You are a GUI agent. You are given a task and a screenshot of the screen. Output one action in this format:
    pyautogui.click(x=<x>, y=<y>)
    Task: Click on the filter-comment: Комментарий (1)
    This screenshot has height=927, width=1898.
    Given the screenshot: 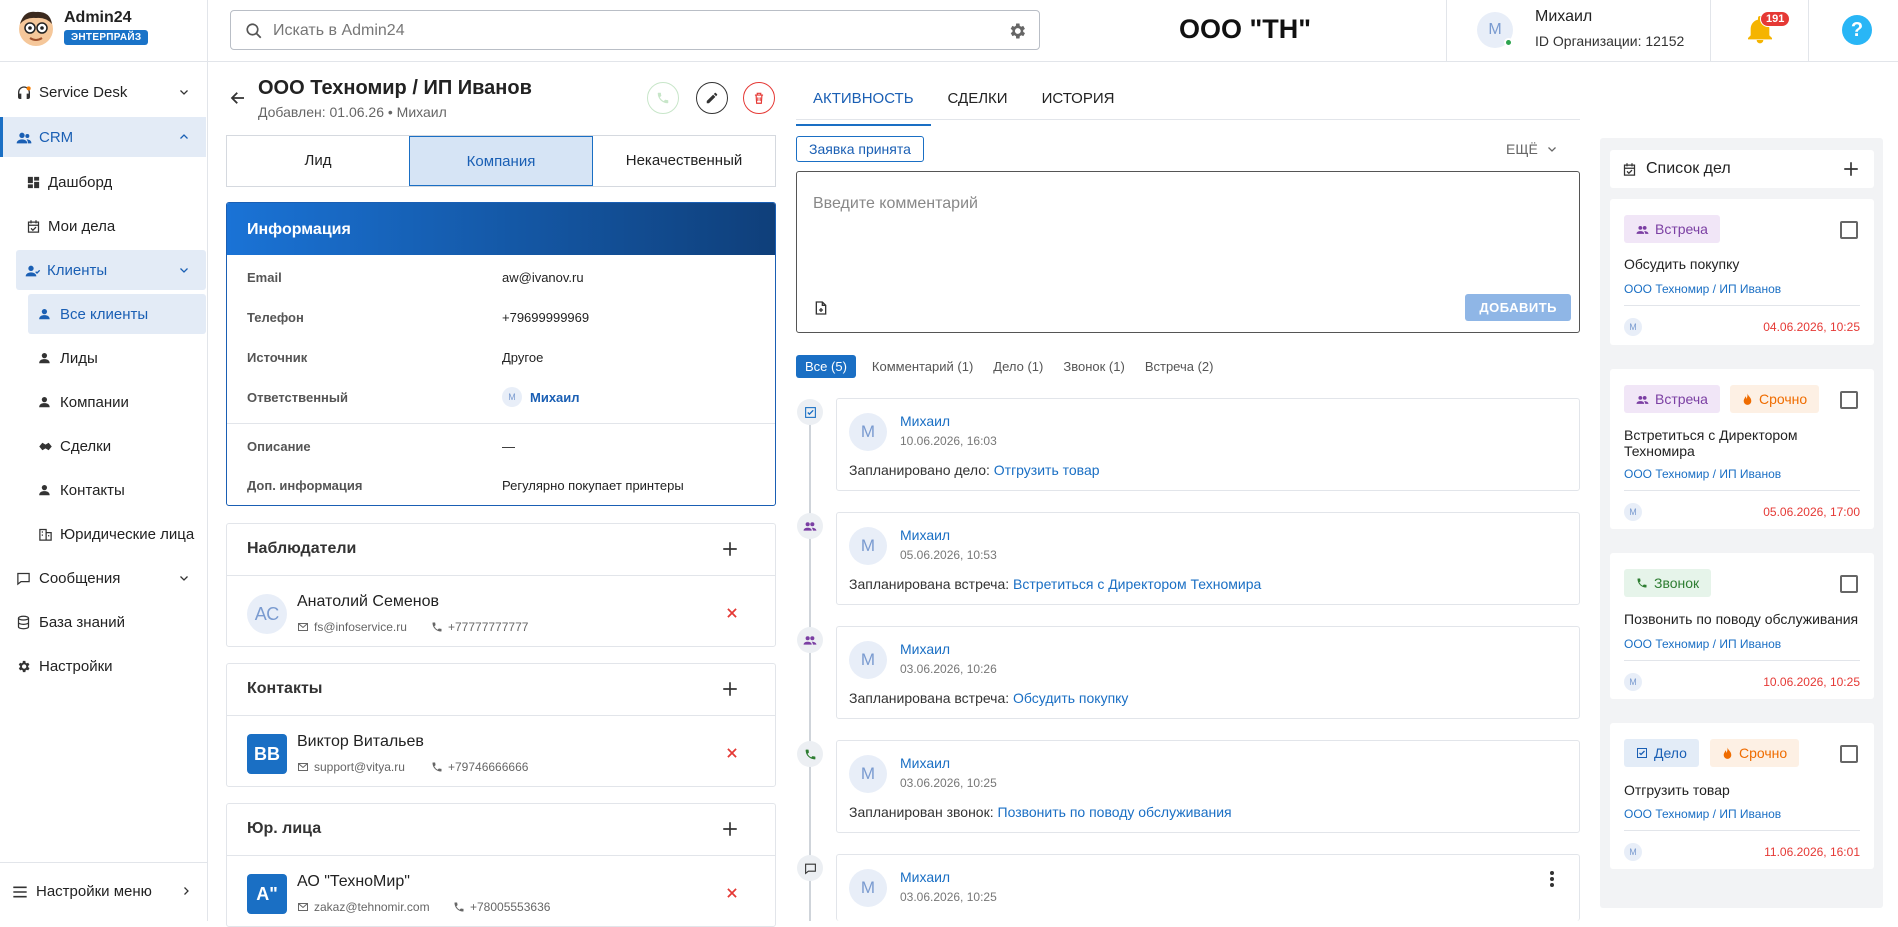 What is the action you would take?
    pyautogui.click(x=922, y=366)
    